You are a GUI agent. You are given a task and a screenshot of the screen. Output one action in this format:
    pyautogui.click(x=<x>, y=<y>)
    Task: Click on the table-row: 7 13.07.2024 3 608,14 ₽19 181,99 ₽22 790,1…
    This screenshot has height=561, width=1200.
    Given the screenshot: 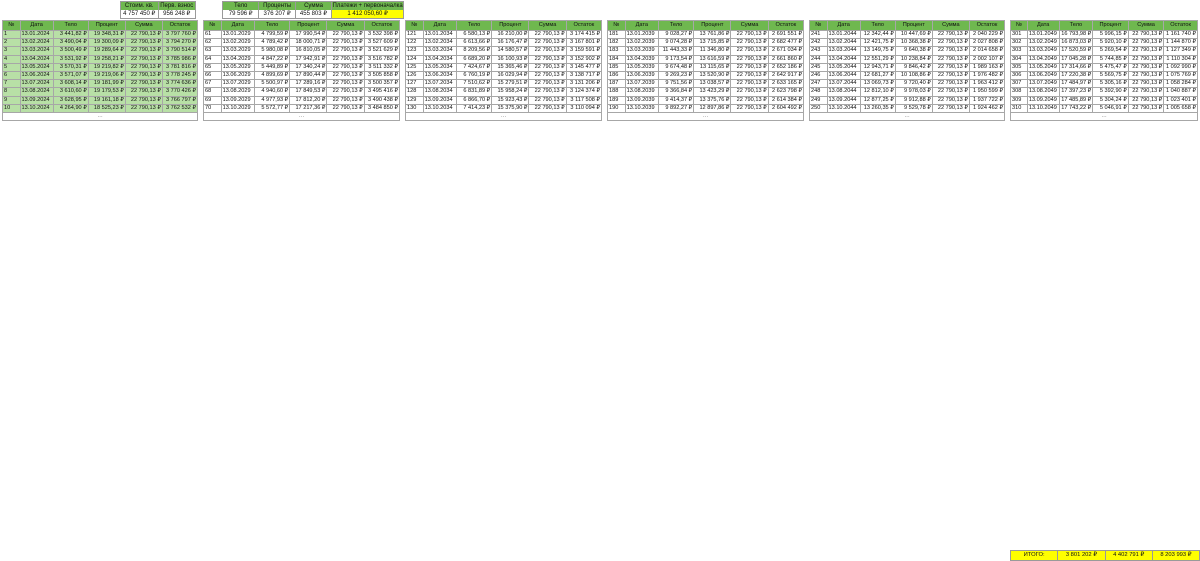 What is the action you would take?
    pyautogui.click(x=100, y=84)
    